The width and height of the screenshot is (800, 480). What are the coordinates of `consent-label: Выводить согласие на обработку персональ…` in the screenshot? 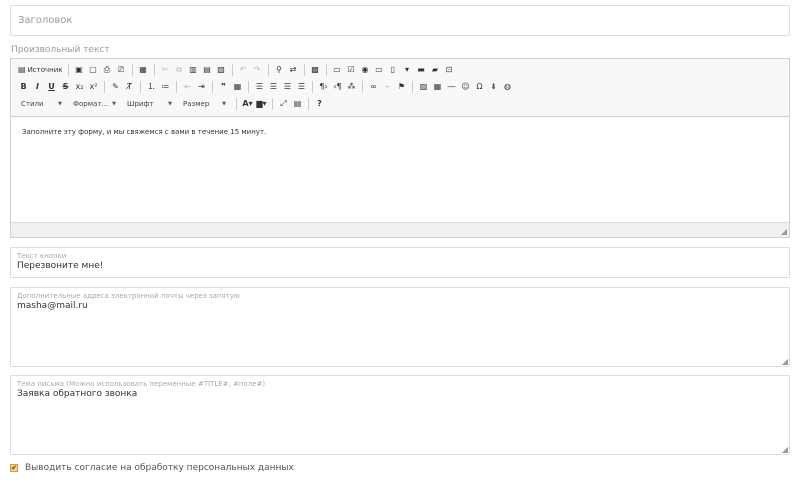 It's located at (159, 468).